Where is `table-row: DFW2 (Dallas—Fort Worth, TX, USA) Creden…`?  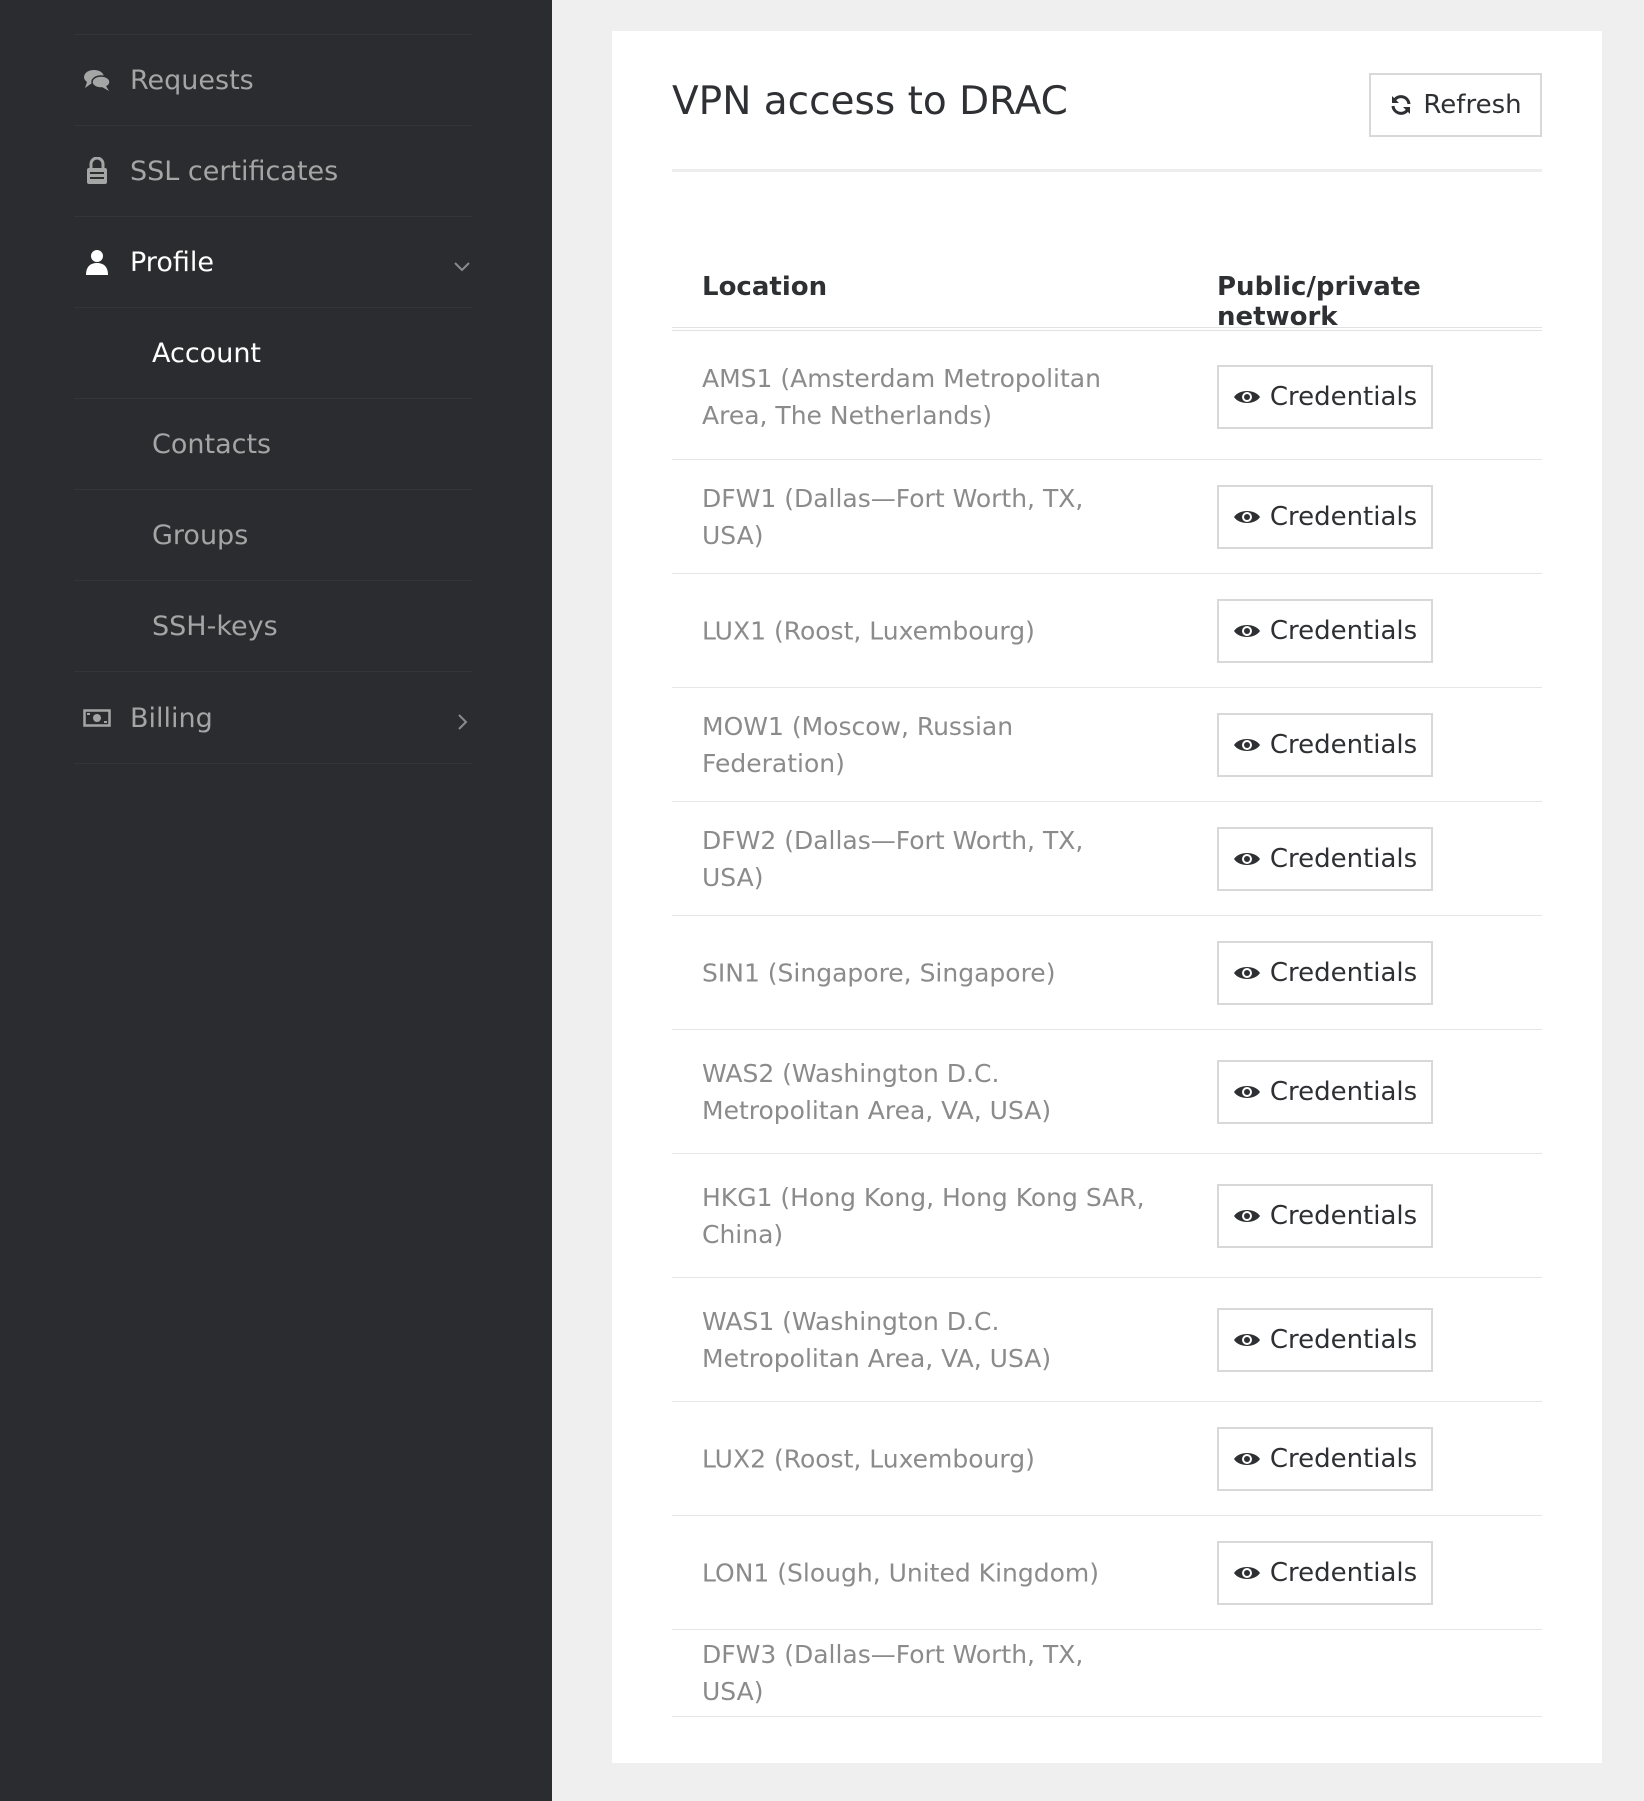 table-row: DFW2 (Dallas—Fort Worth, TX, USA) Creden… is located at coordinates (1107, 859).